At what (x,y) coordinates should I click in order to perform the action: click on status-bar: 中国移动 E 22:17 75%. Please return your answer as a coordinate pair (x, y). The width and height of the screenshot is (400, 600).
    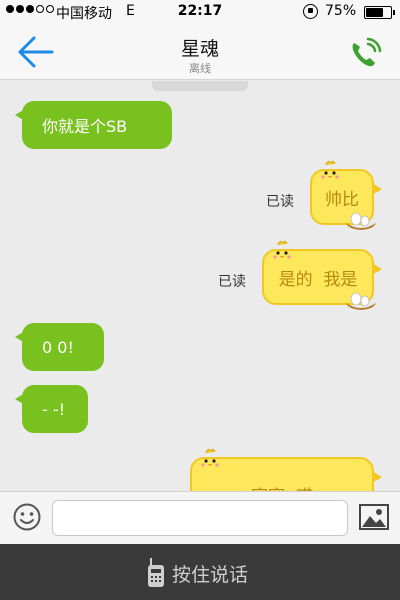
    Looking at the image, I should click on (200, 12).